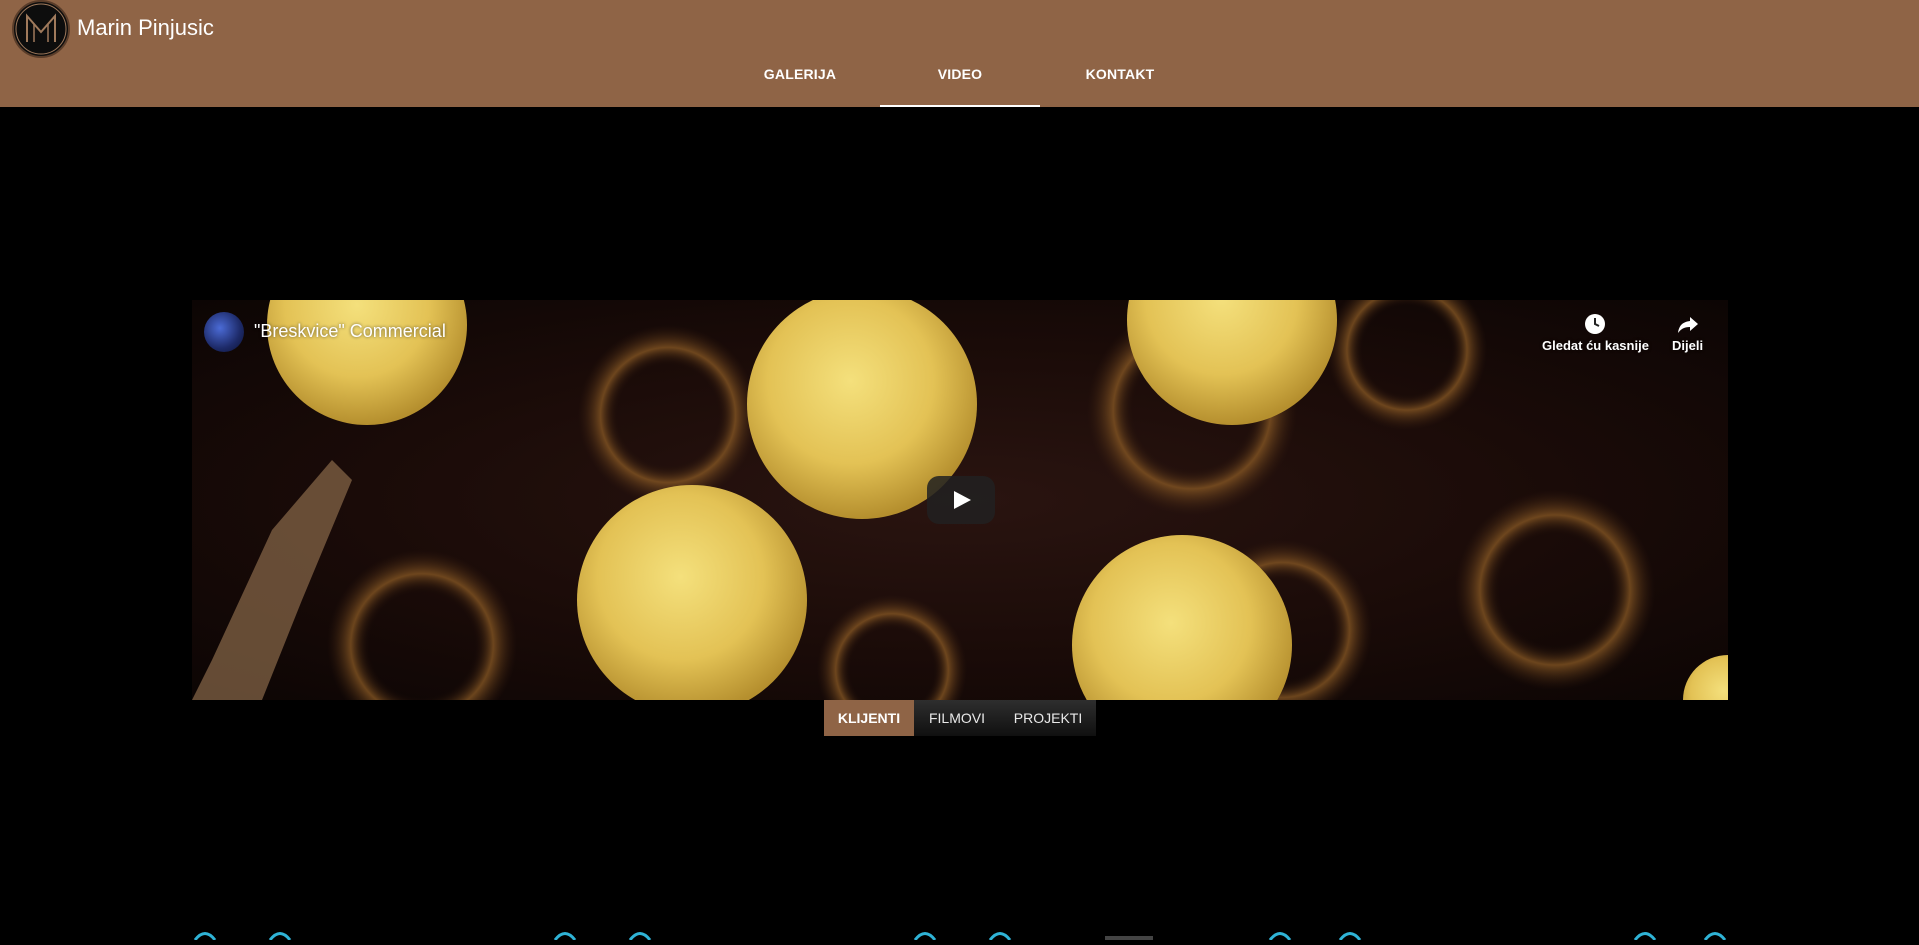 Image resolution: width=1919 pixels, height=945 pixels. I want to click on share-arrow-icon, so click(1687, 325).